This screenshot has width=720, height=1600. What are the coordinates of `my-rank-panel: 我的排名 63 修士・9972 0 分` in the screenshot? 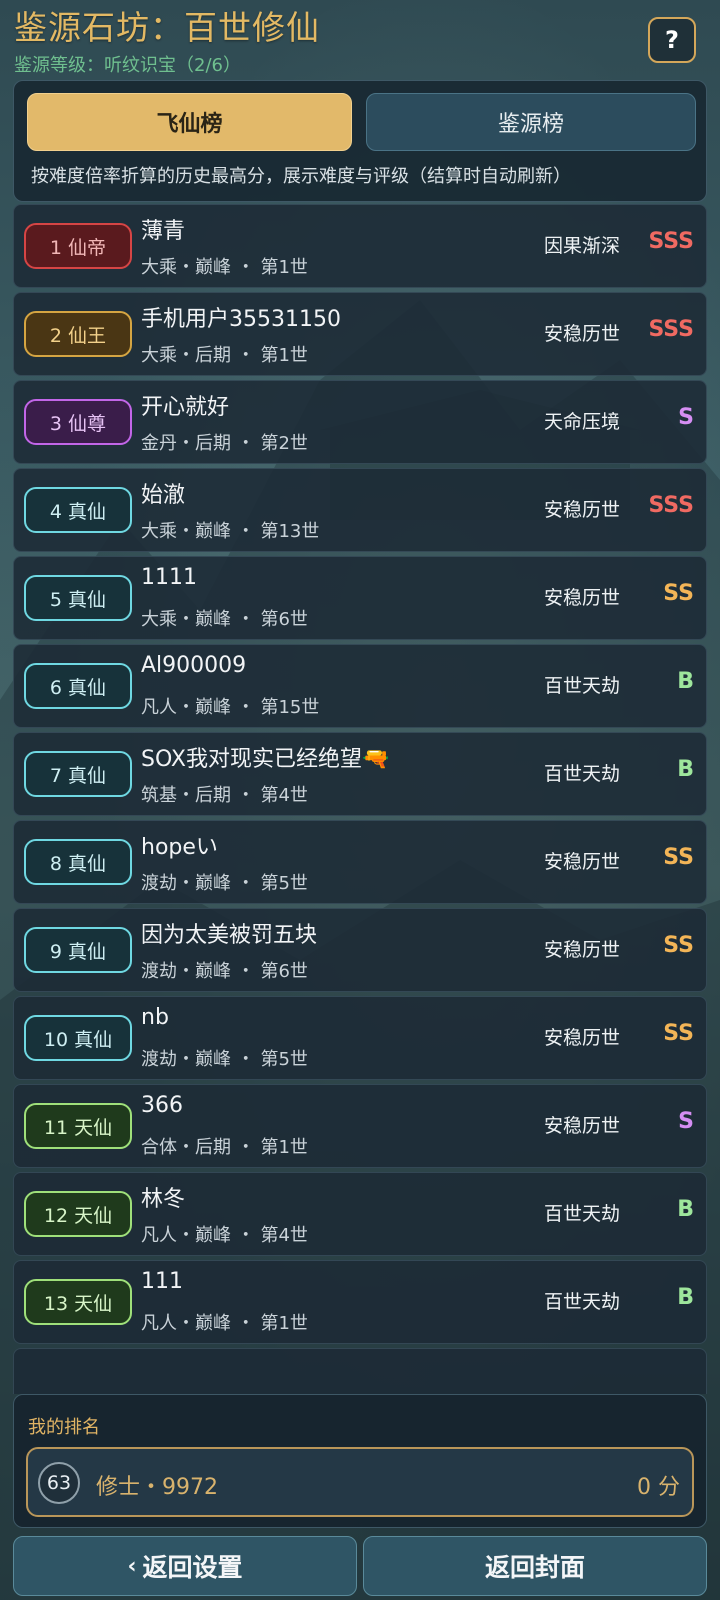 It's located at (360, 1461).